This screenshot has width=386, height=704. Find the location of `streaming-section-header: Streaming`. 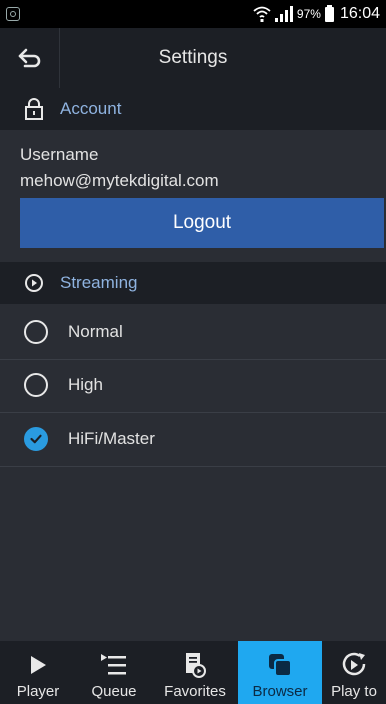

streaming-section-header: Streaming is located at coordinates (193, 283).